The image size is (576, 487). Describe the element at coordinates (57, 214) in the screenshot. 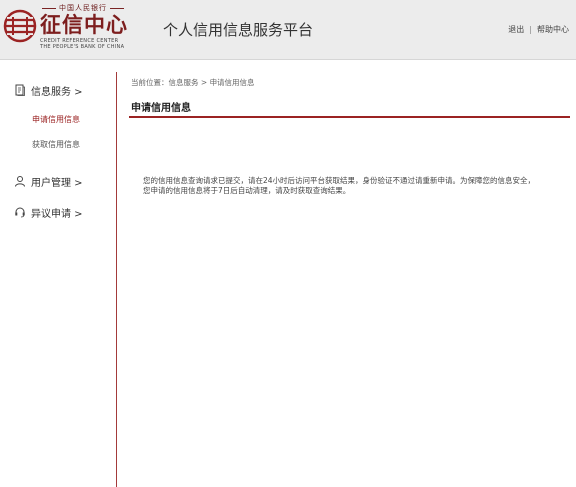

I see `nav-group-label: 异议申请 >` at that location.